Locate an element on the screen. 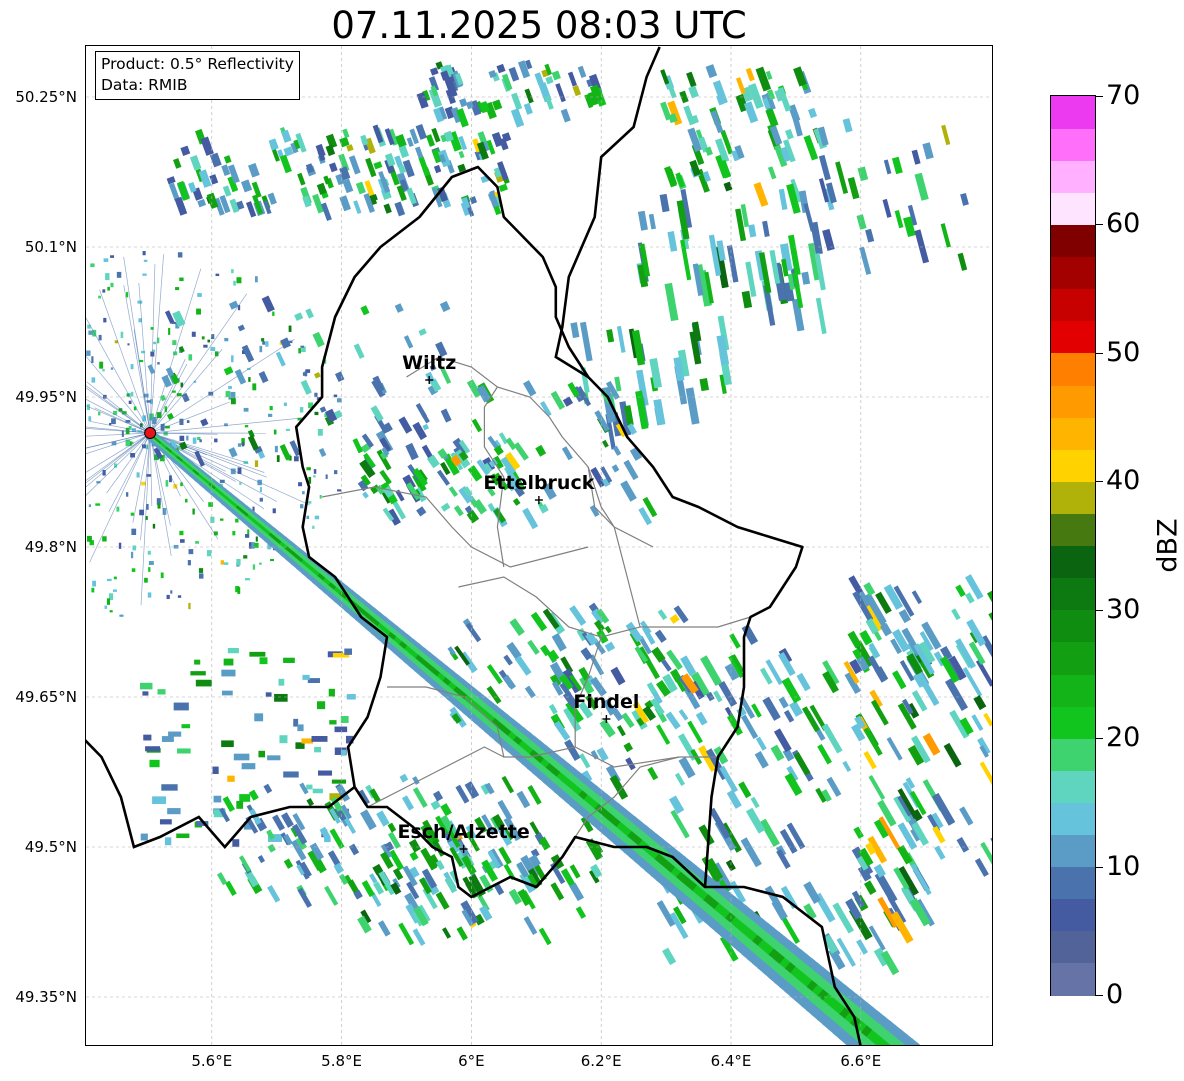 The height and width of the screenshot is (1081, 1184). city-label: Esch/Alzette is located at coordinates (463, 832).